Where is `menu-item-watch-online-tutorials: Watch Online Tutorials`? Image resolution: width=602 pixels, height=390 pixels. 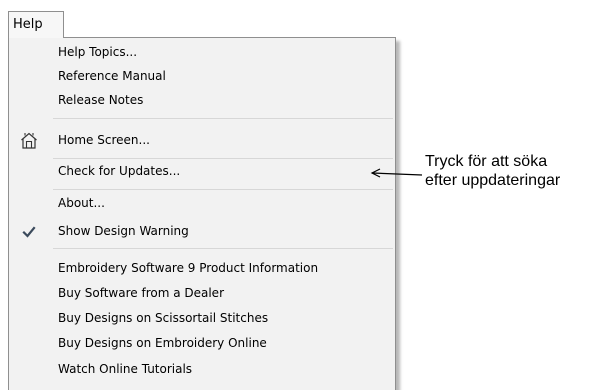 menu-item-watch-online-tutorials: Watch Online Tutorials is located at coordinates (202, 370).